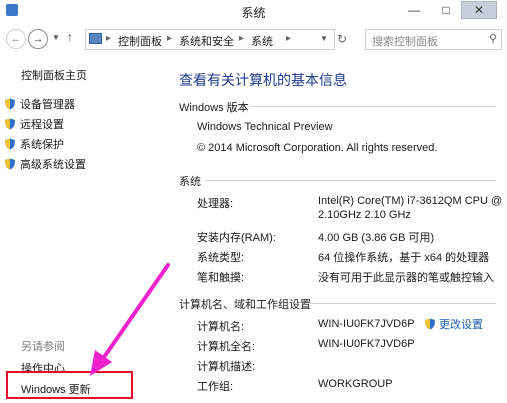 This screenshot has width=507, height=403. I want to click on system-type-label: 系统类型:, so click(221, 258).